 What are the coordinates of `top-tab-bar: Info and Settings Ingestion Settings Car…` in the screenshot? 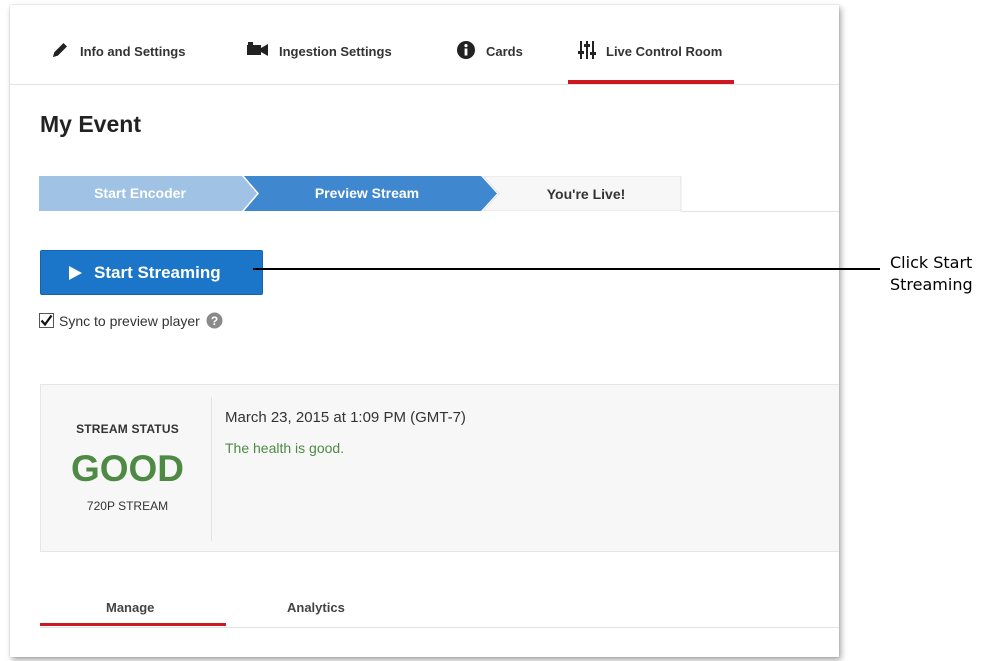 It's located at (424, 45).